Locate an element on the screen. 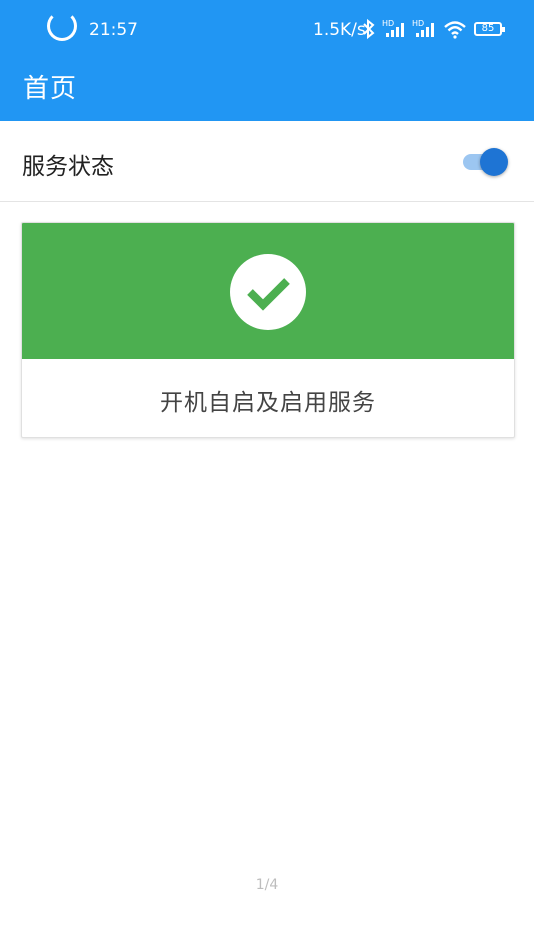 This screenshot has height=949, width=534. service-status-toggle is located at coordinates (485, 162).